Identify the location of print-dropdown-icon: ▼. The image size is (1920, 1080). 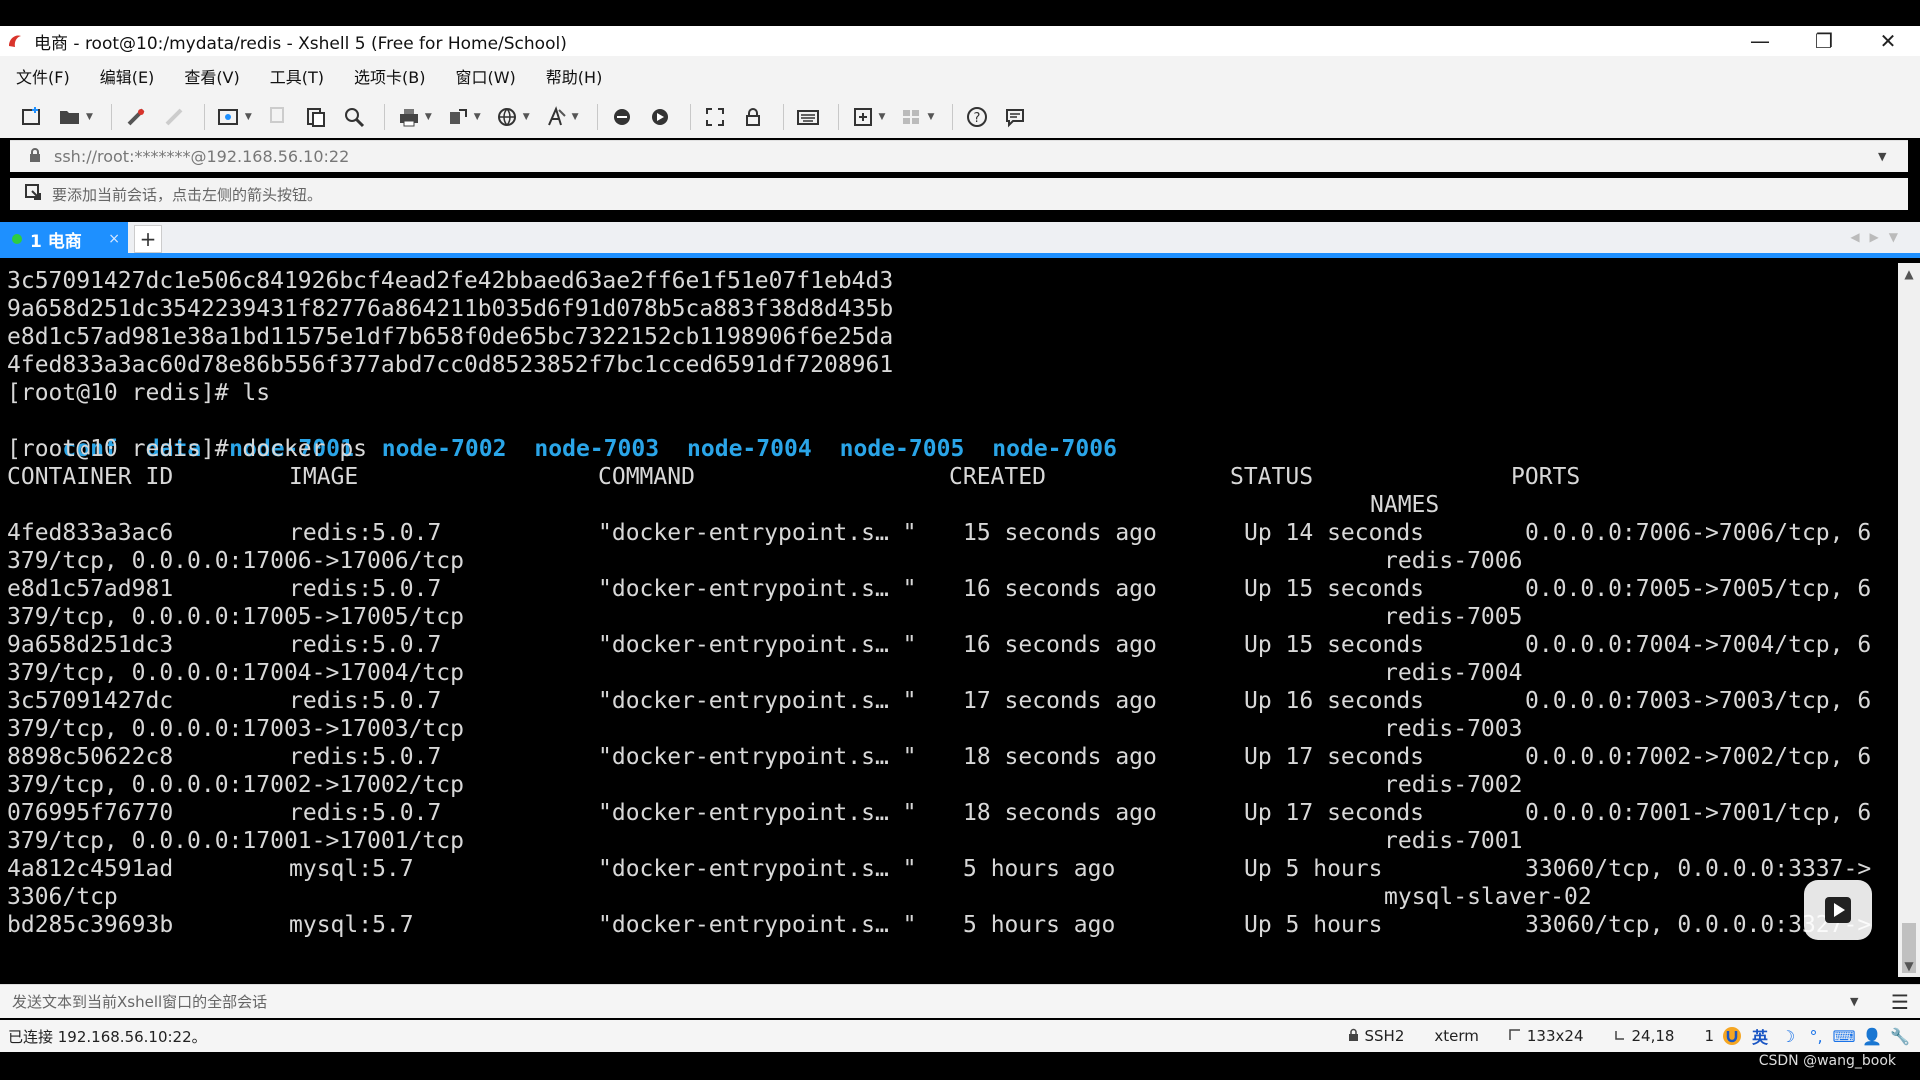
(428, 117).